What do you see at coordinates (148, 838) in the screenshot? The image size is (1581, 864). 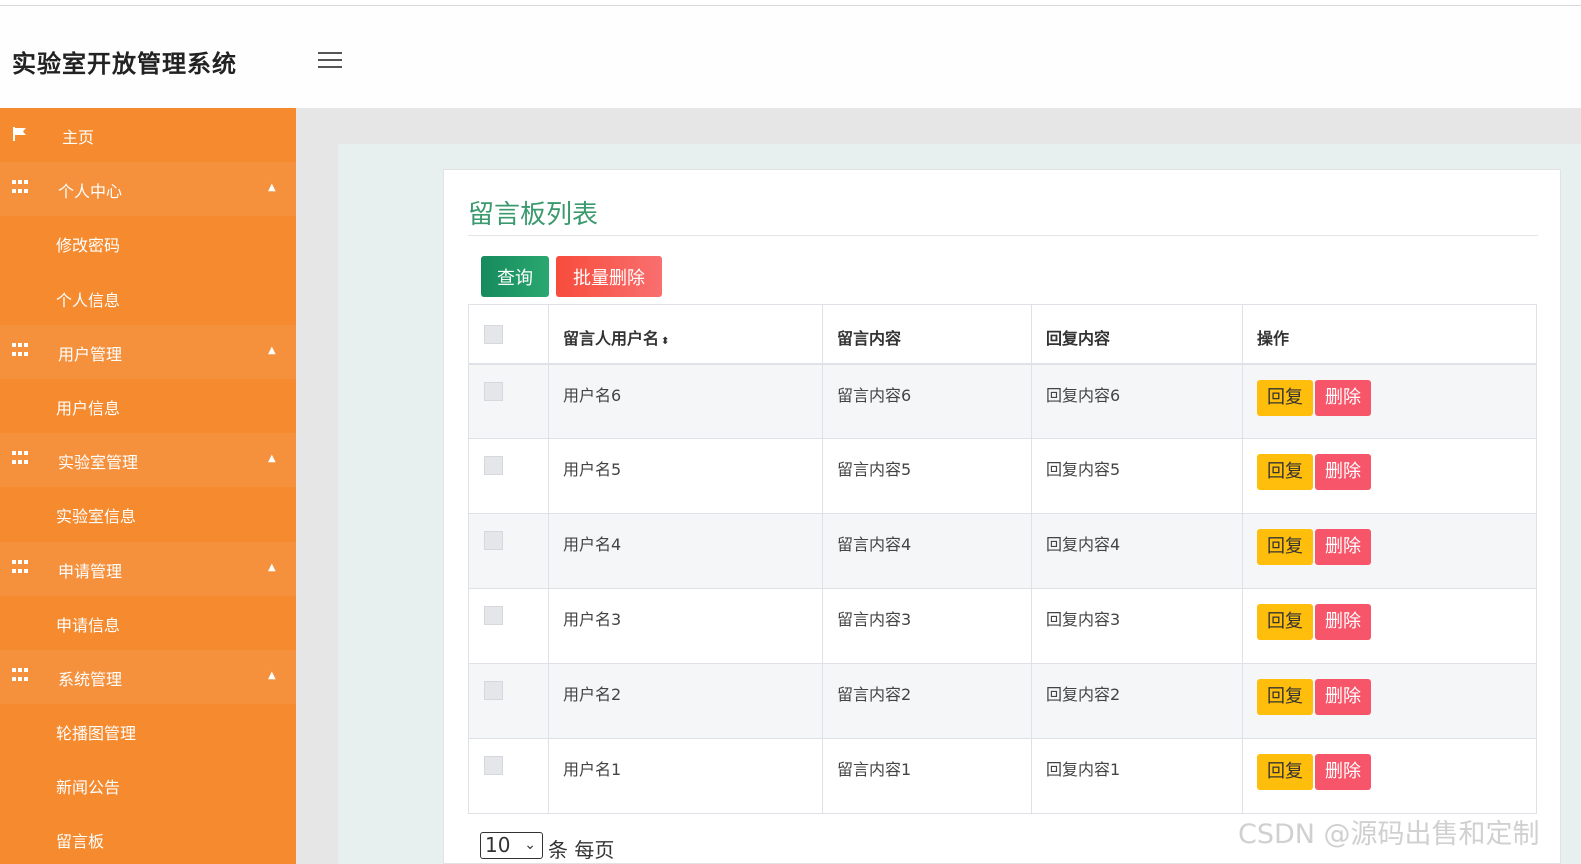 I see `sidebar-item-13: 留言板` at bounding box center [148, 838].